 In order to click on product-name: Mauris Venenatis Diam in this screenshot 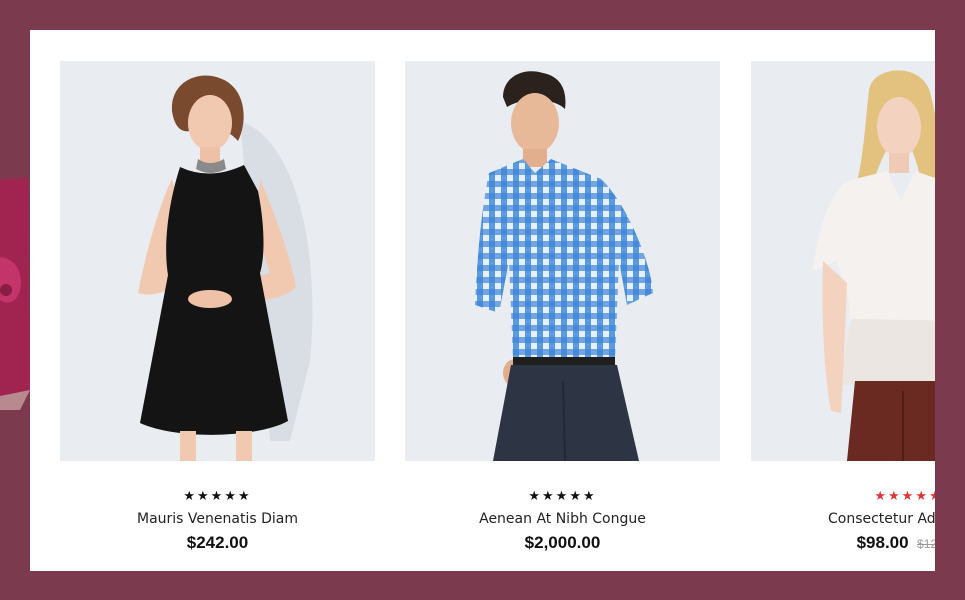, I will do `click(217, 519)`.